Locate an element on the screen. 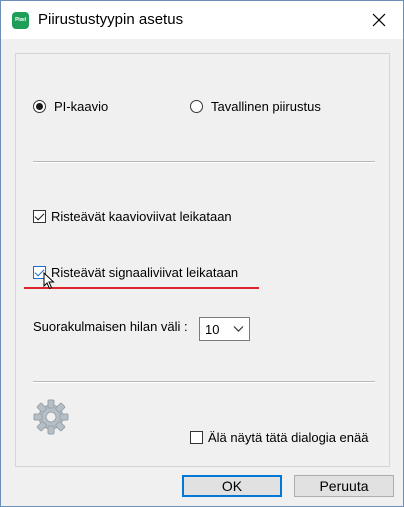  radio-normal-drawing: Tavallinen piirustus is located at coordinates (255, 106).